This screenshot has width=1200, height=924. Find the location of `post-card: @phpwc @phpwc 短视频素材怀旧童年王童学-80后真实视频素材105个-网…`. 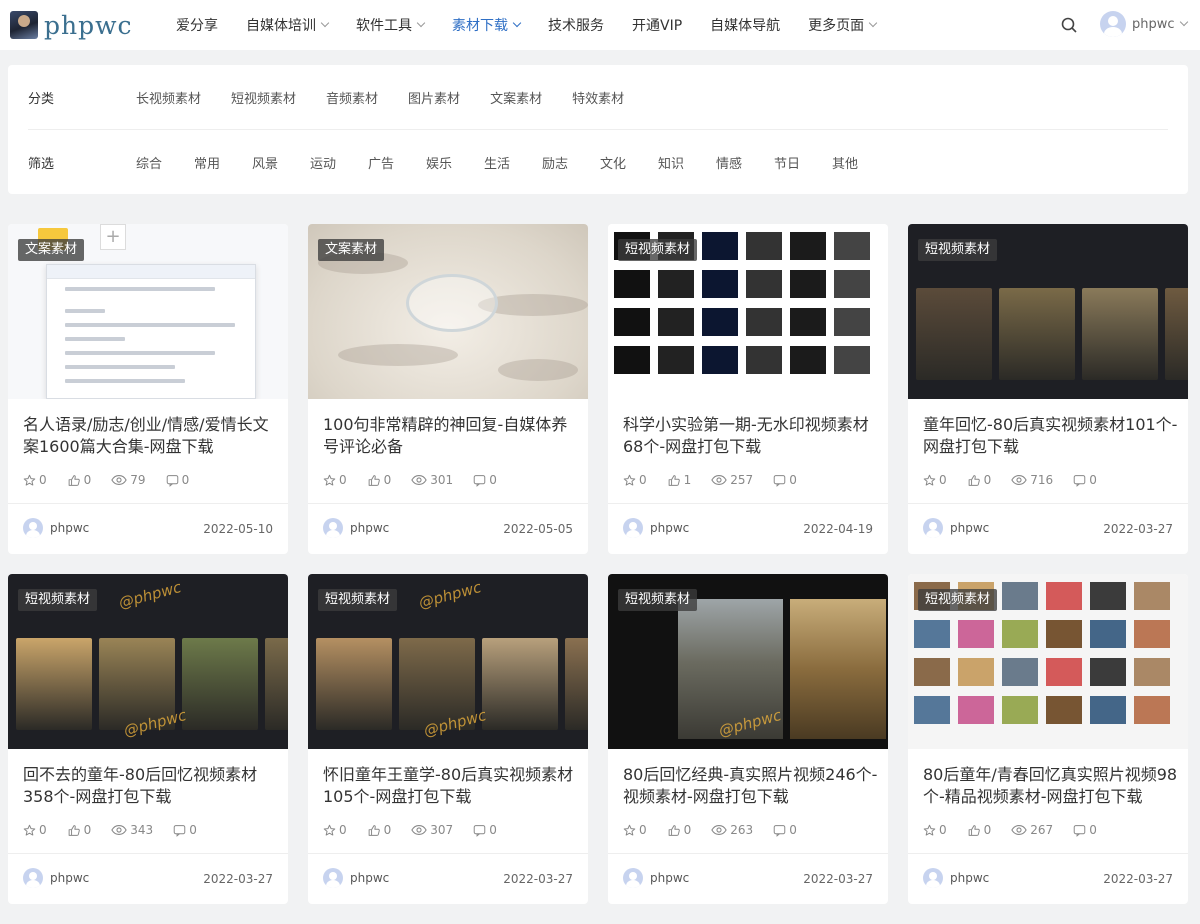

post-card: @phpwc @phpwc 短视频素材怀旧童年王童学-80后真实视频素材105个-网… is located at coordinates (448, 739).